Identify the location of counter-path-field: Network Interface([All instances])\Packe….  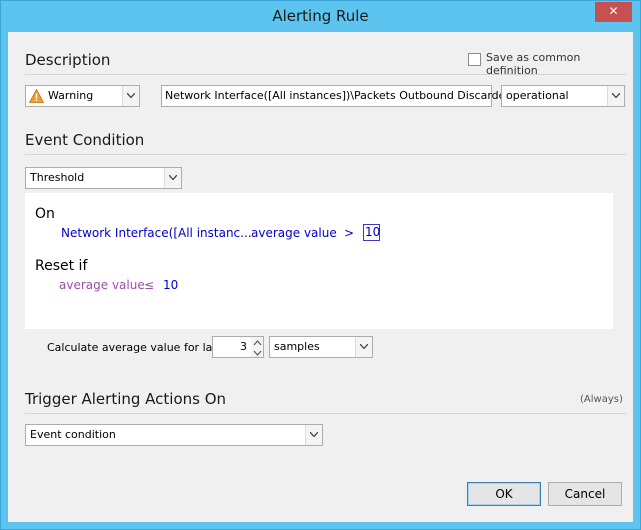
(336, 96).